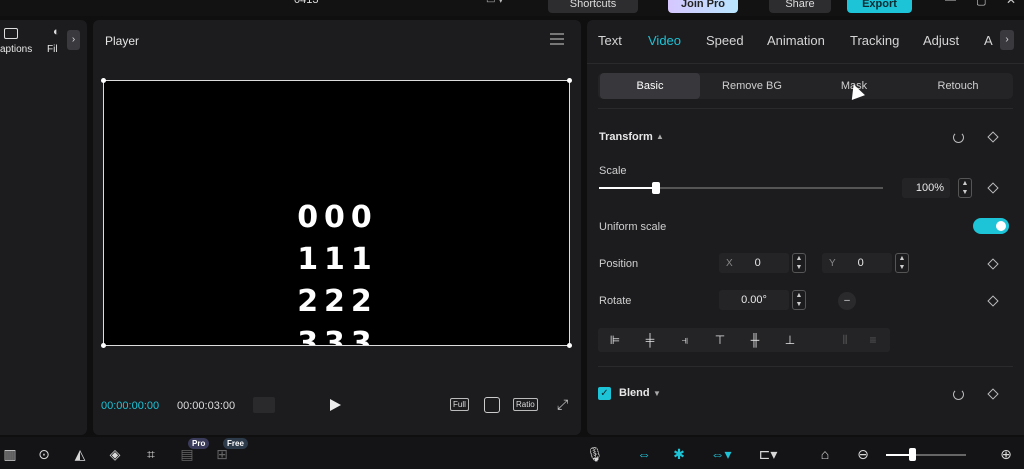 This screenshot has width=1024, height=469. I want to click on zoom-slider-thumb, so click(912, 454).